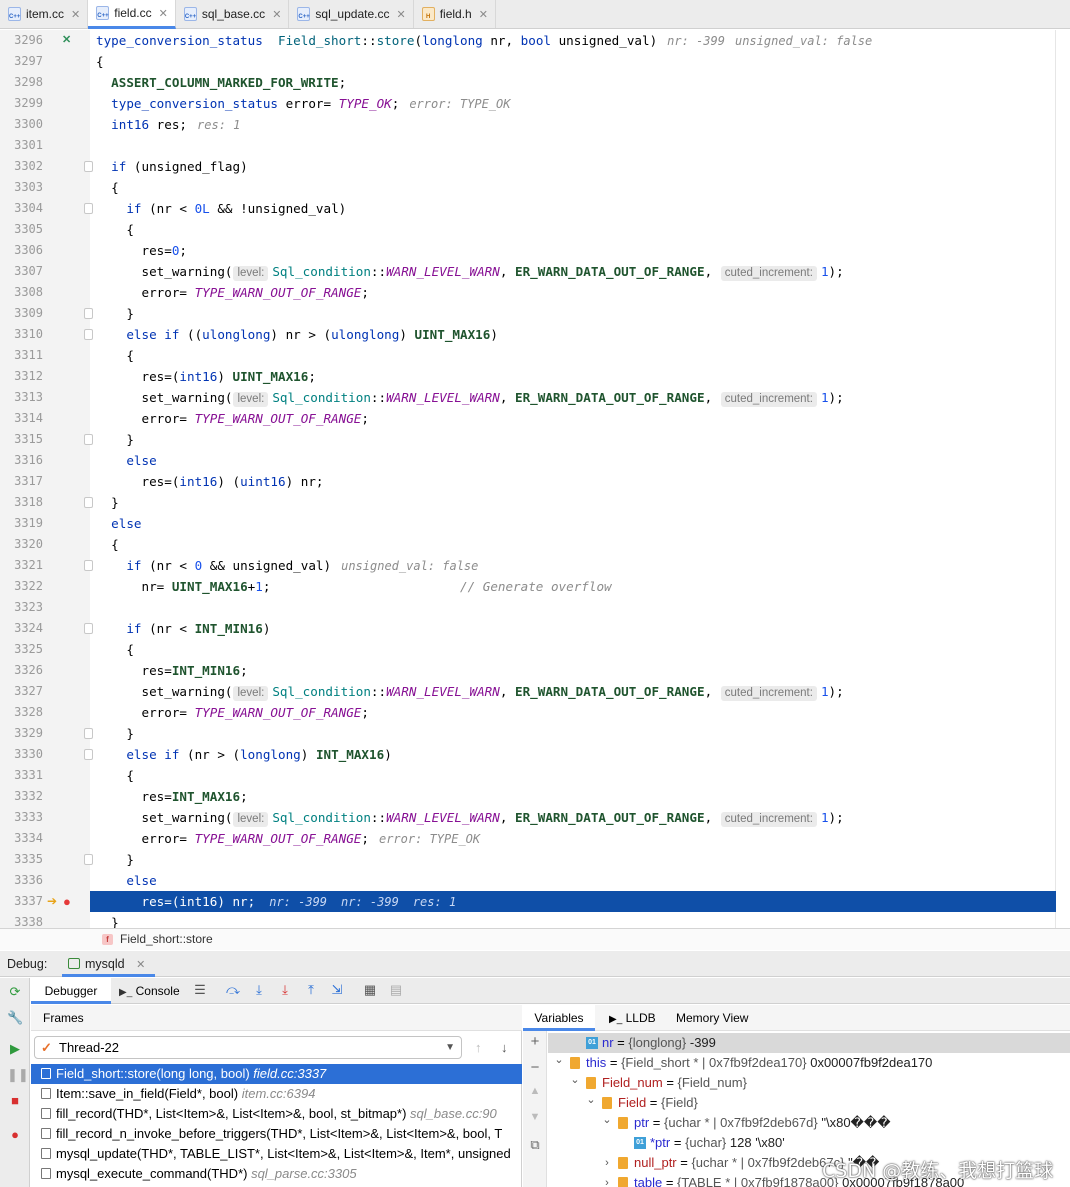  Describe the element at coordinates (809, 1083) in the screenshot. I see `variable-row: ⌄ Field_num = {Field_num}` at that location.